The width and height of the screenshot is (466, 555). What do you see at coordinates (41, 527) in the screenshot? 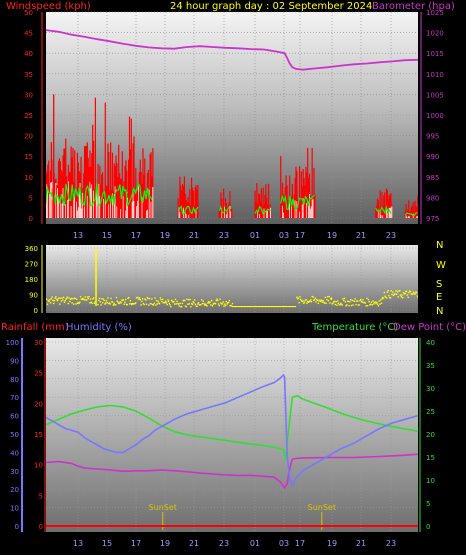
I see `rainfall-tick-label: 0` at bounding box center [41, 527].